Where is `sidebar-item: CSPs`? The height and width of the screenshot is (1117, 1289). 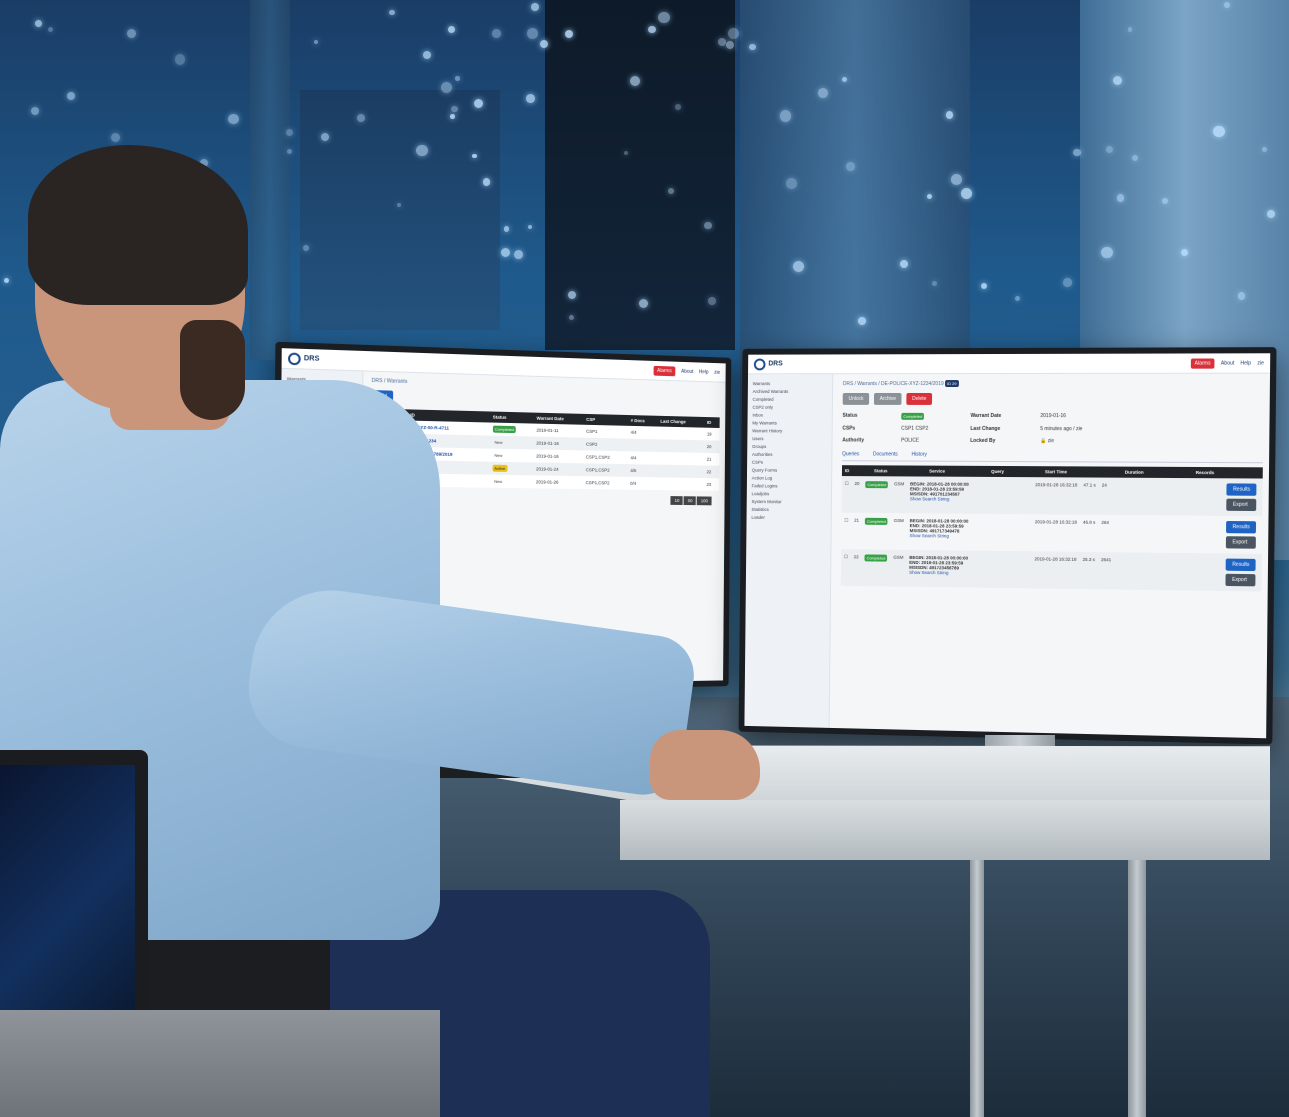 sidebar-item: CSPs is located at coordinates (789, 462).